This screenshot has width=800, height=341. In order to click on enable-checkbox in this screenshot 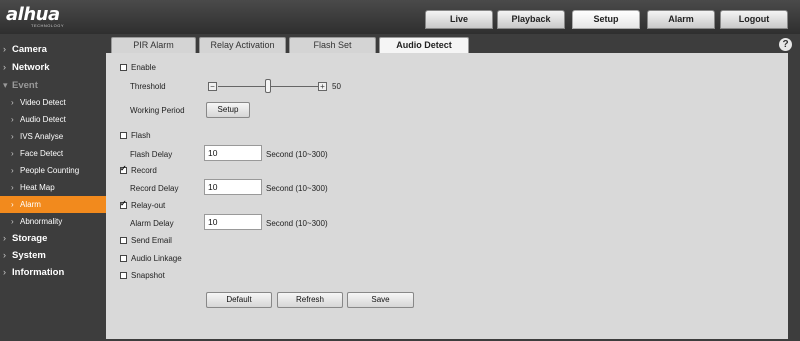, I will do `click(123, 67)`.